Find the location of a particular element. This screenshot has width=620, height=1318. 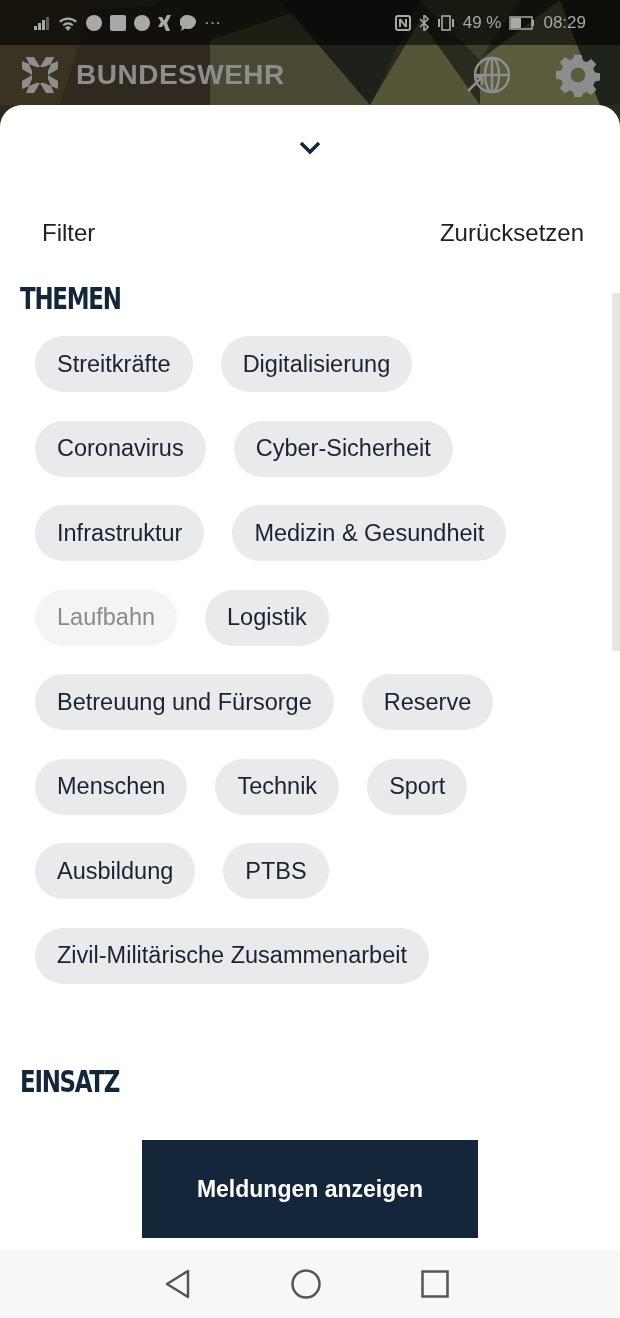

section-heading: EINSATZ is located at coordinates (70, 1081).